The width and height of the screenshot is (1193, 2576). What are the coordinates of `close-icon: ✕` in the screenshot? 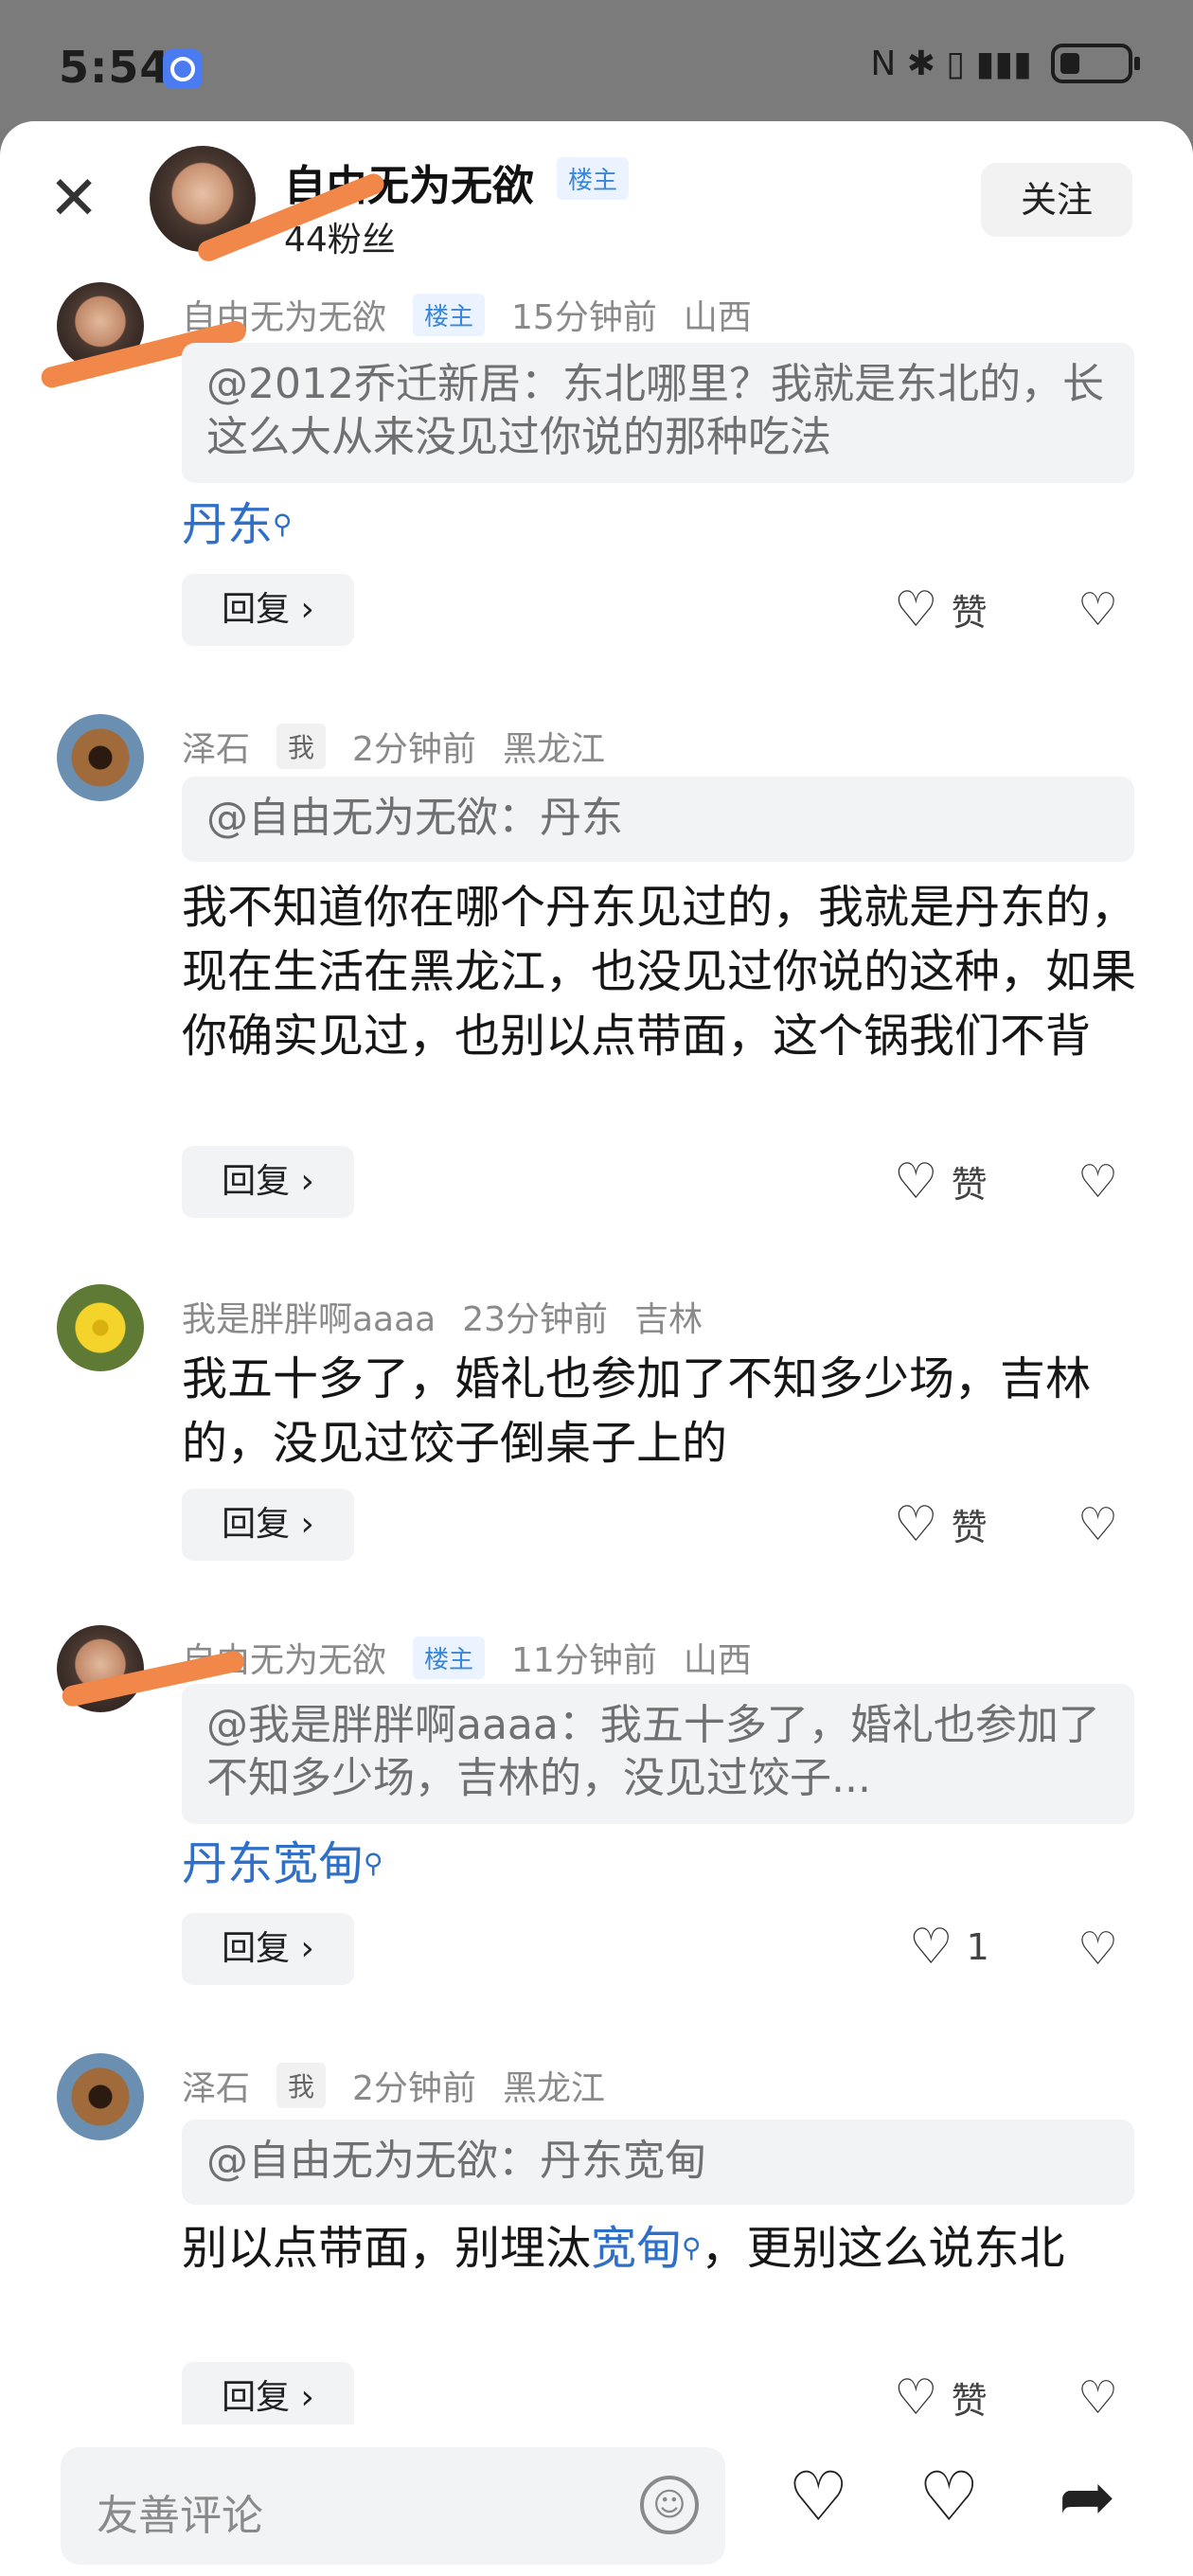 It's located at (73, 199).